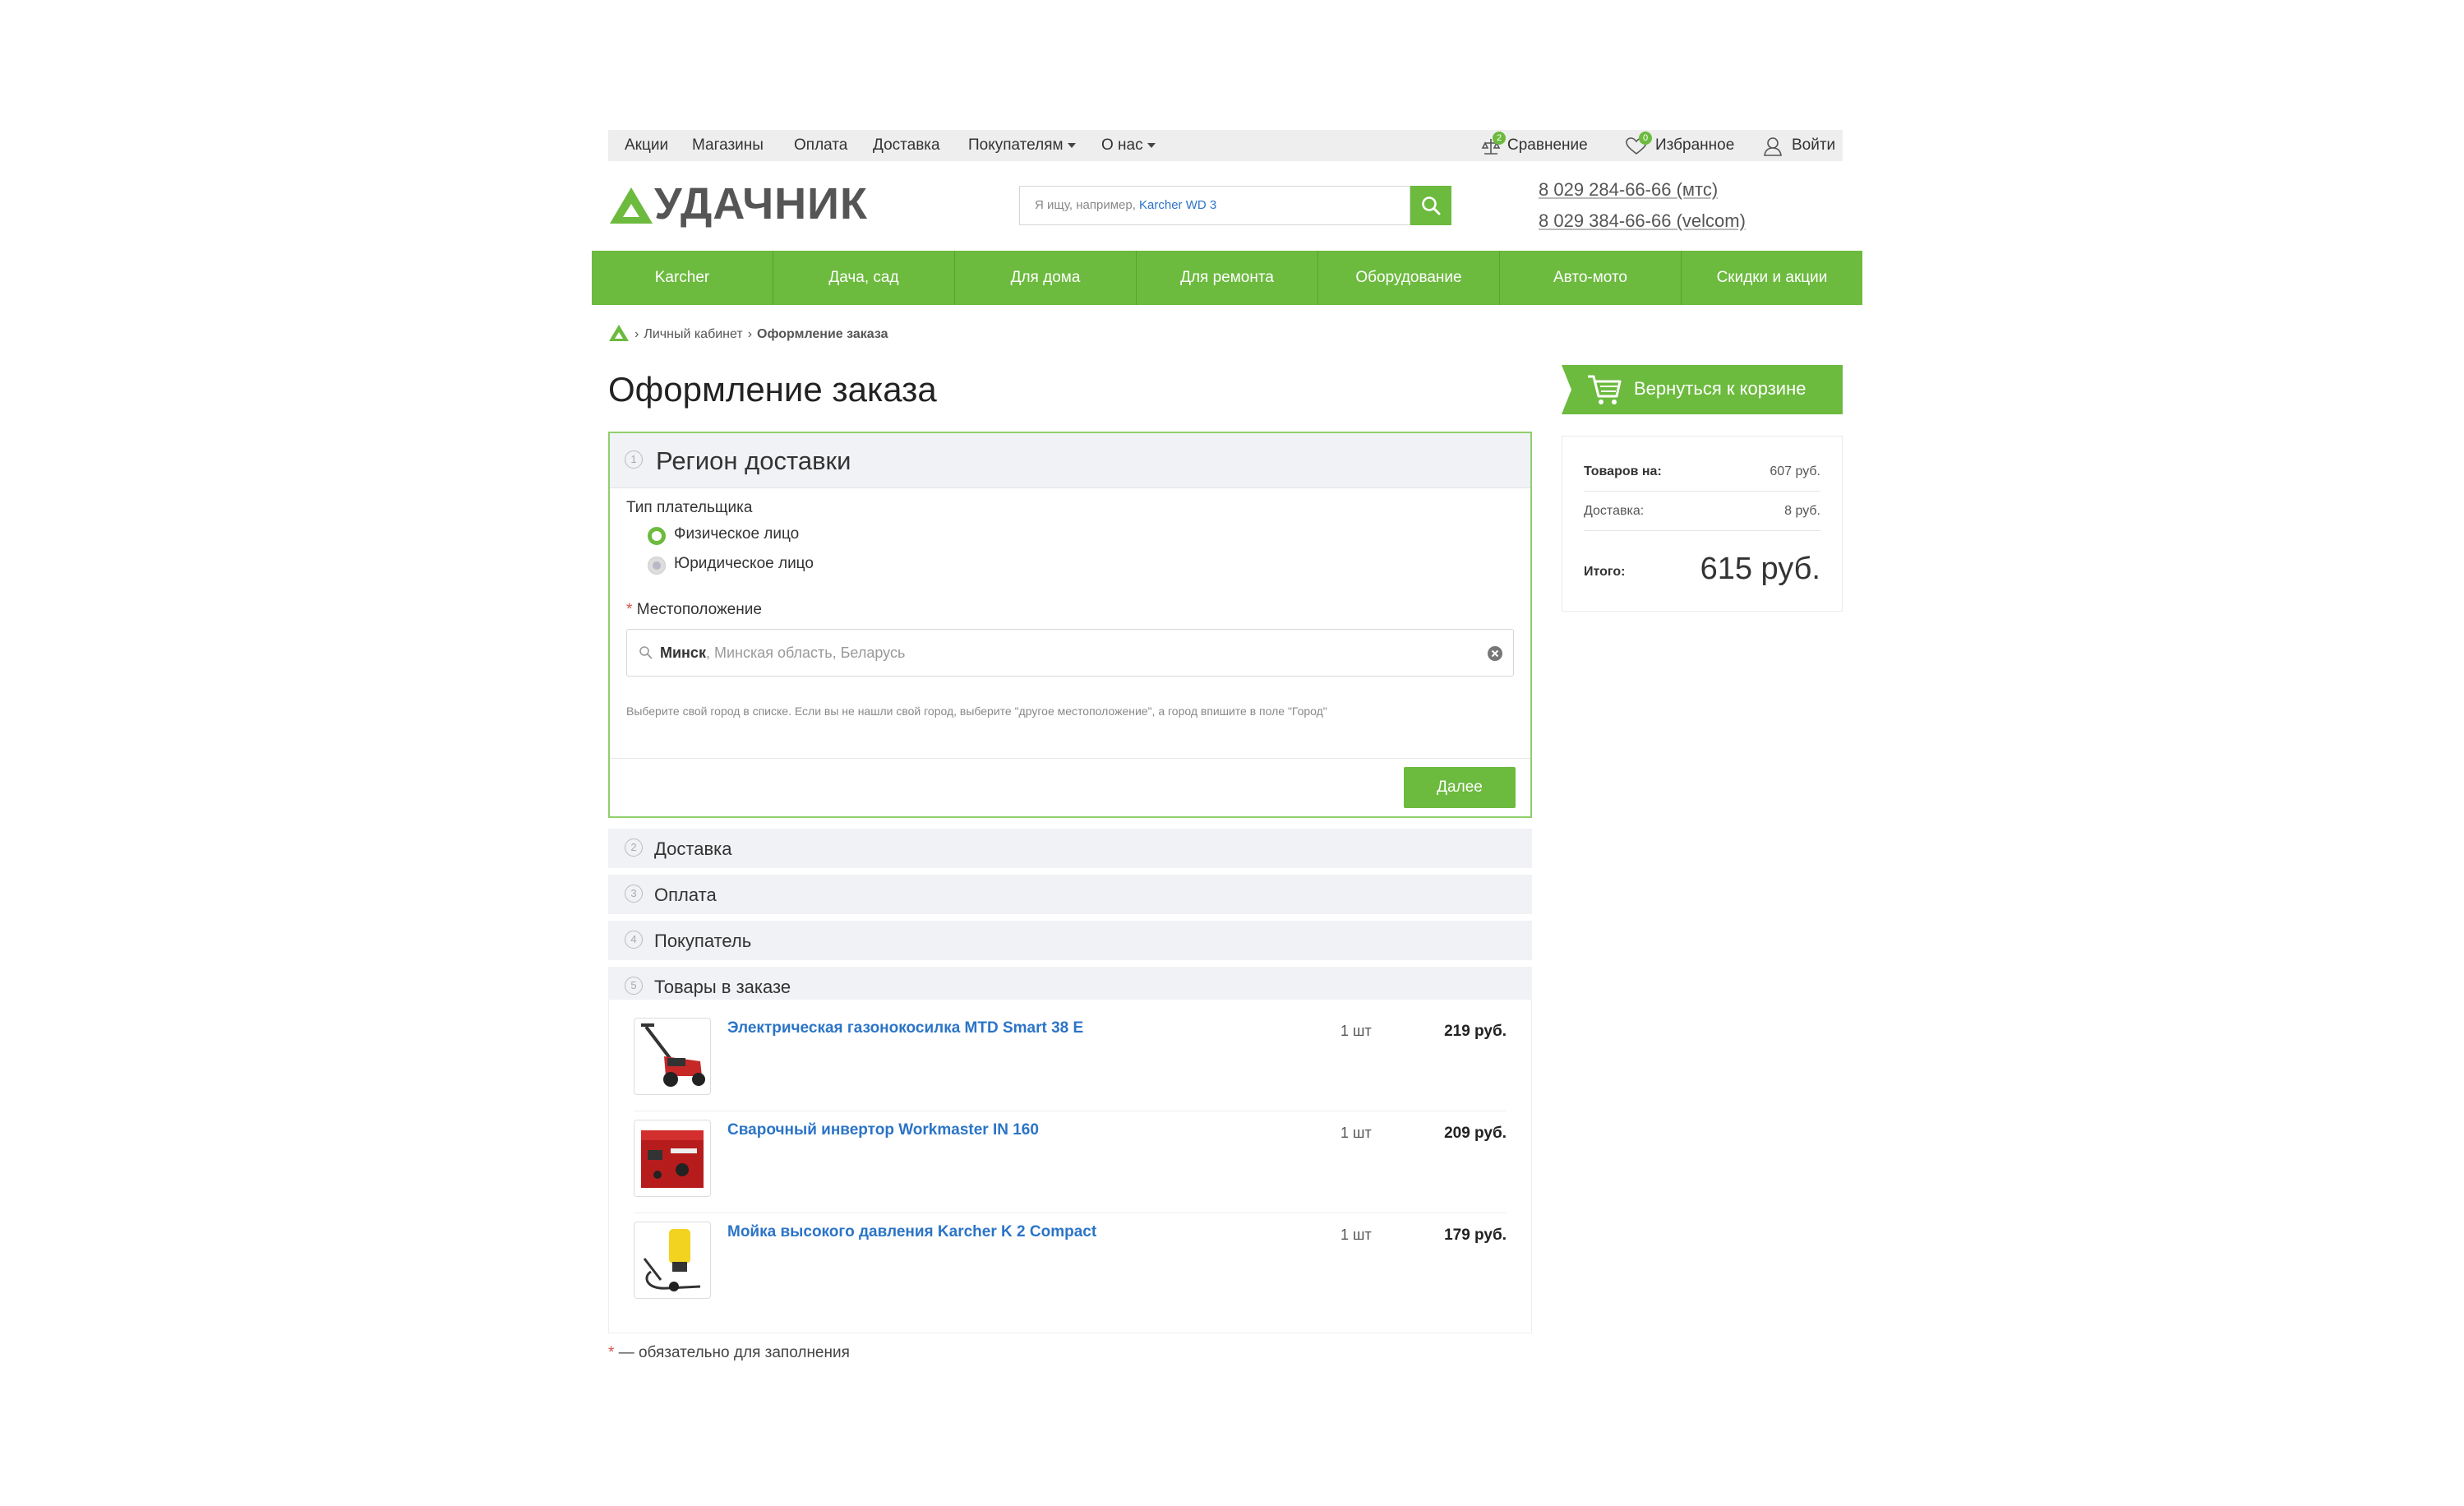 The height and width of the screenshot is (1506, 2464). Describe the element at coordinates (821, 145) in the screenshot. I see `topbar-link-payment: Оплата` at that location.